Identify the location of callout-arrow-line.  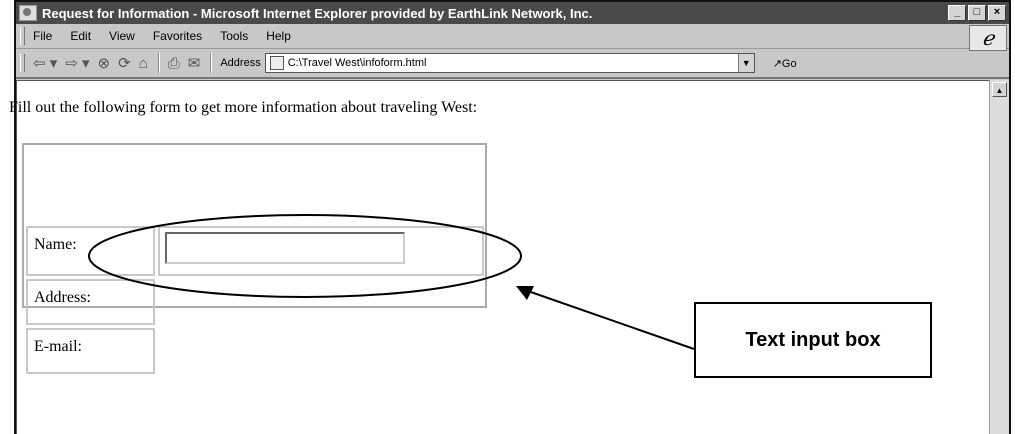
(609, 319).